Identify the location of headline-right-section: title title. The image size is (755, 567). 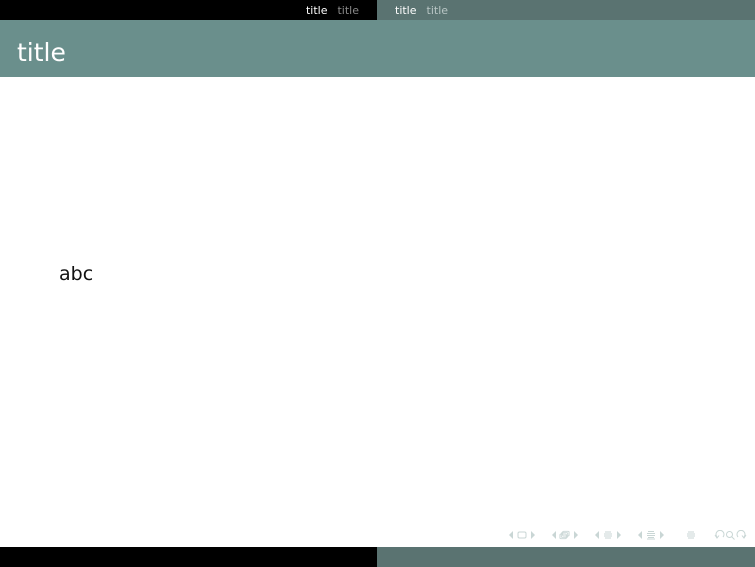
(566, 10).